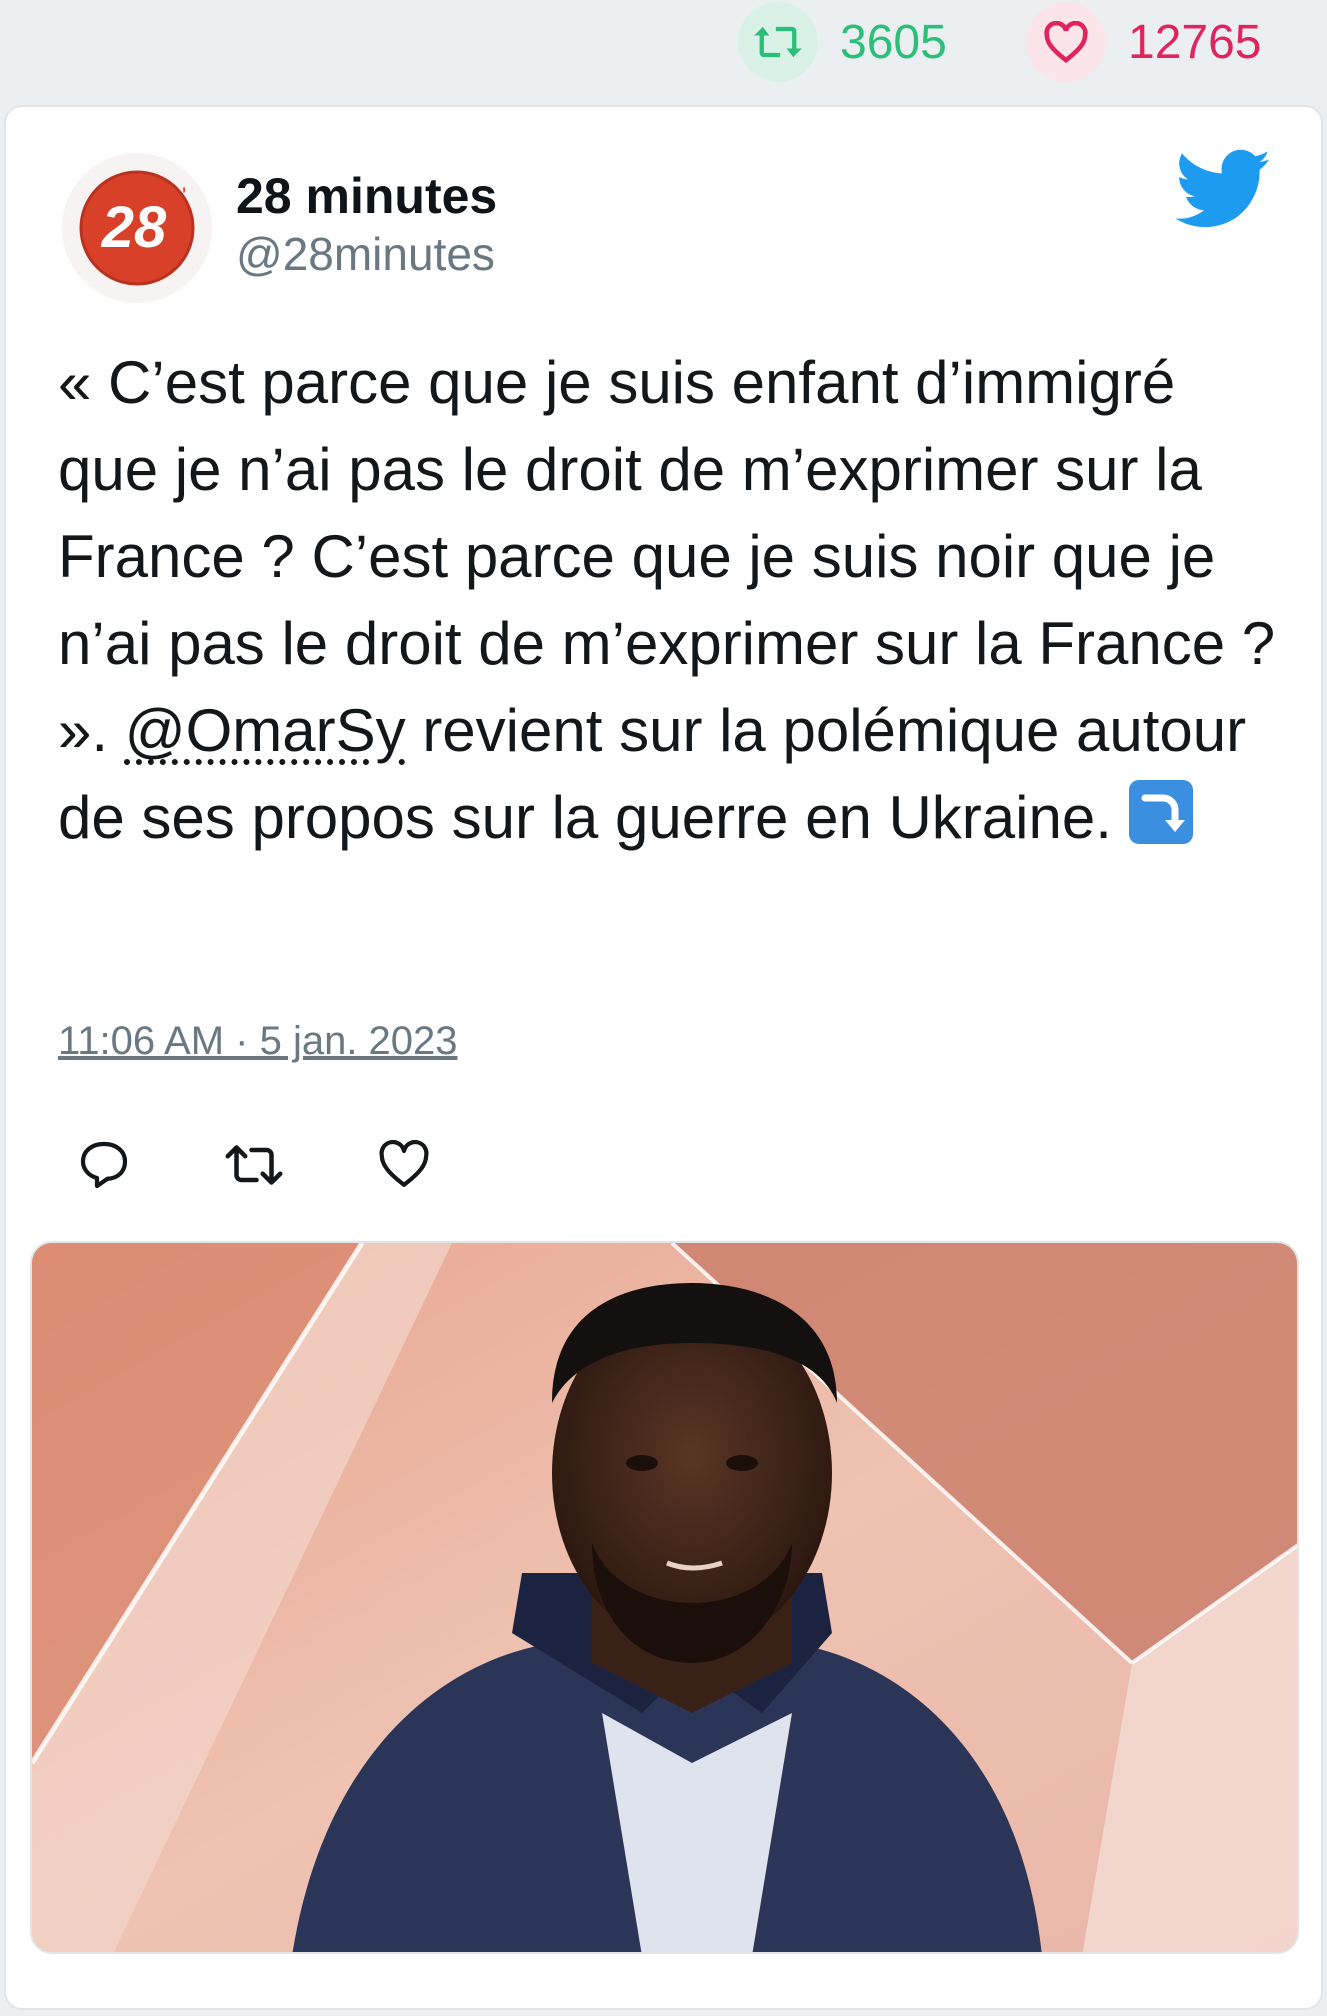 Image resolution: width=1327 pixels, height=2016 pixels. Describe the element at coordinates (1195, 42) in the screenshot. I see `like-count: 12765` at that location.